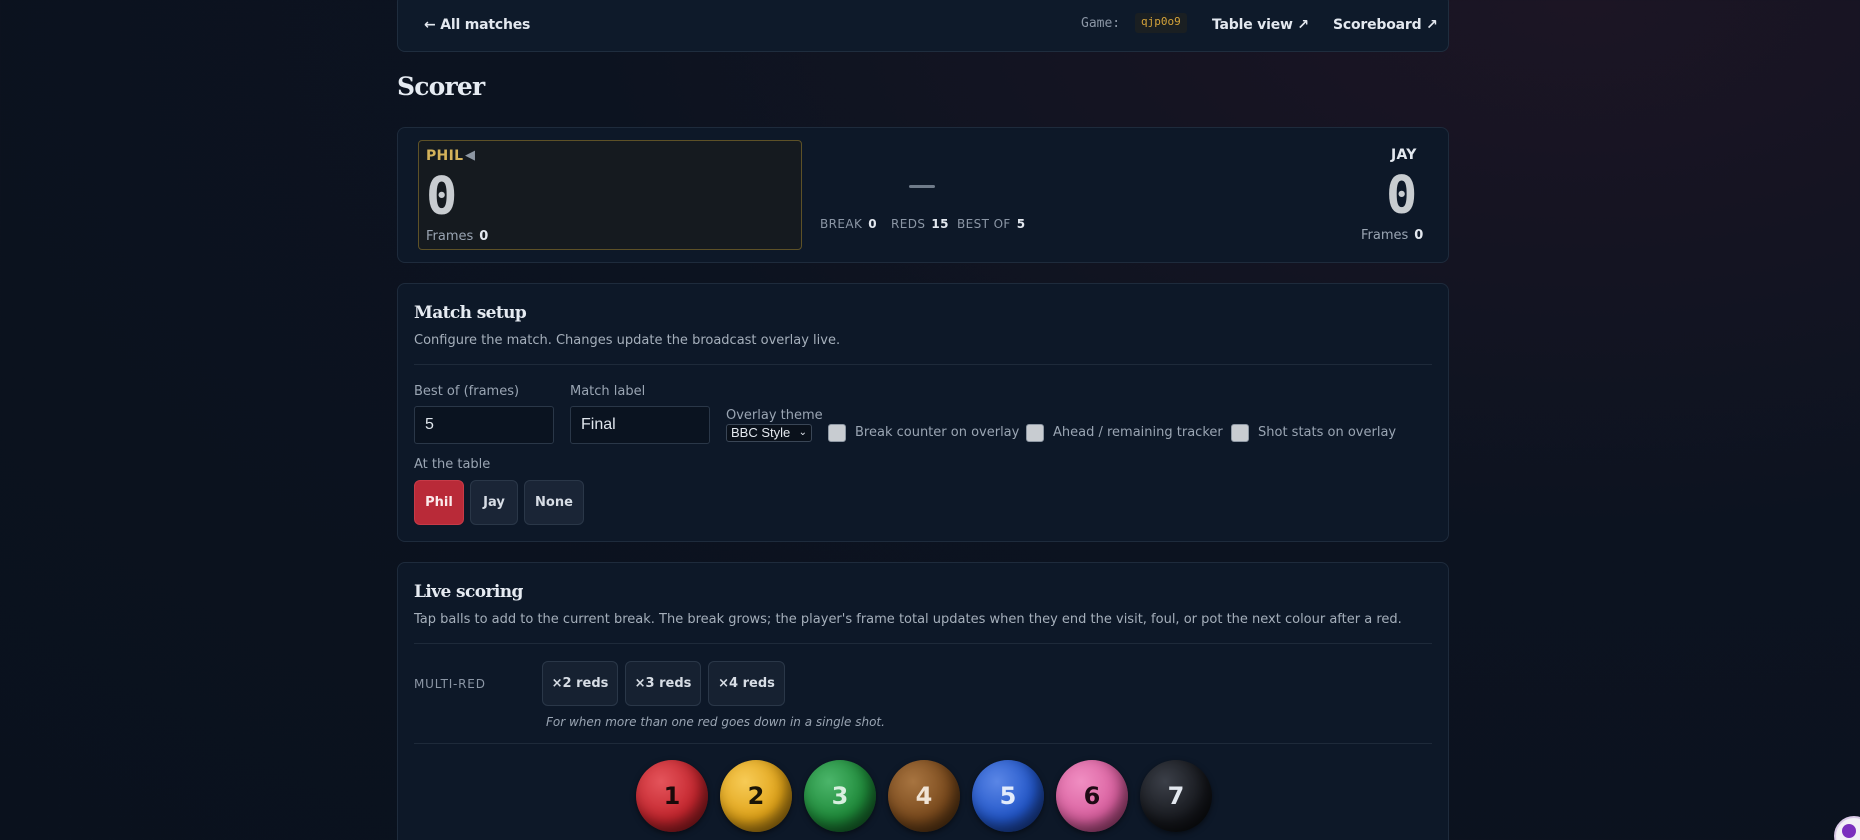 Image resolution: width=1860 pixels, height=840 pixels. I want to click on at-table-label: At the table, so click(452, 464).